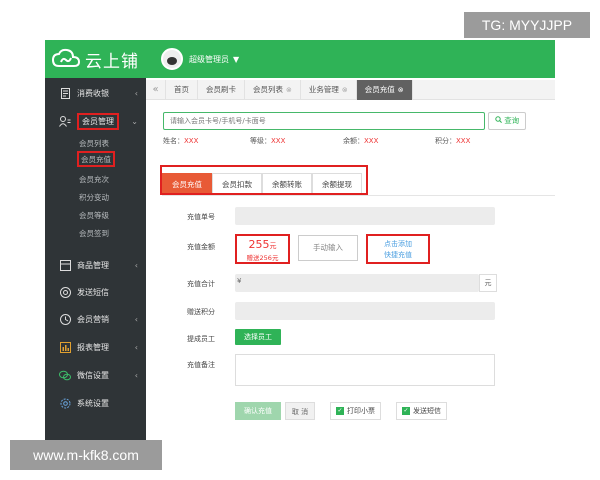 This screenshot has height=480, width=600. I want to click on settings-icon, so click(65, 403).